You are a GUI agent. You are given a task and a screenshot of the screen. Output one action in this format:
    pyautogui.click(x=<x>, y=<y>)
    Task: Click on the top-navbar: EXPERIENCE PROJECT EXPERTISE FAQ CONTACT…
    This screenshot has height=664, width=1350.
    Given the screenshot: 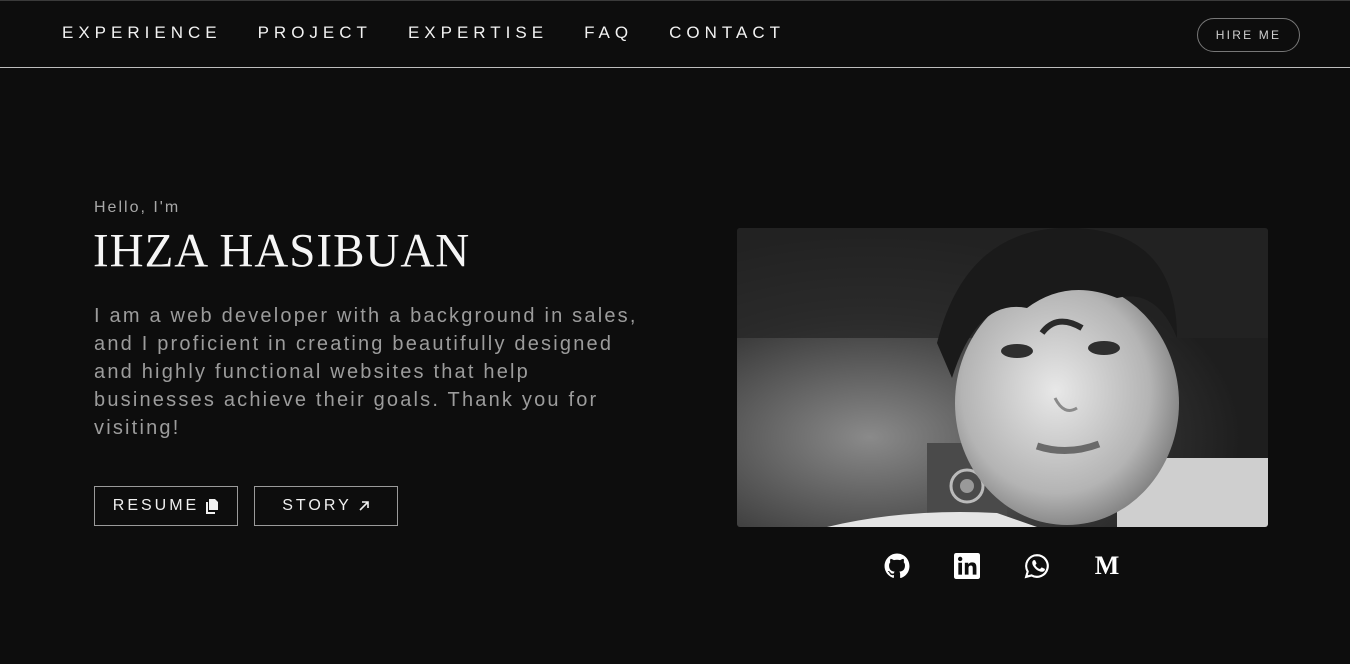 What is the action you would take?
    pyautogui.click(x=675, y=34)
    